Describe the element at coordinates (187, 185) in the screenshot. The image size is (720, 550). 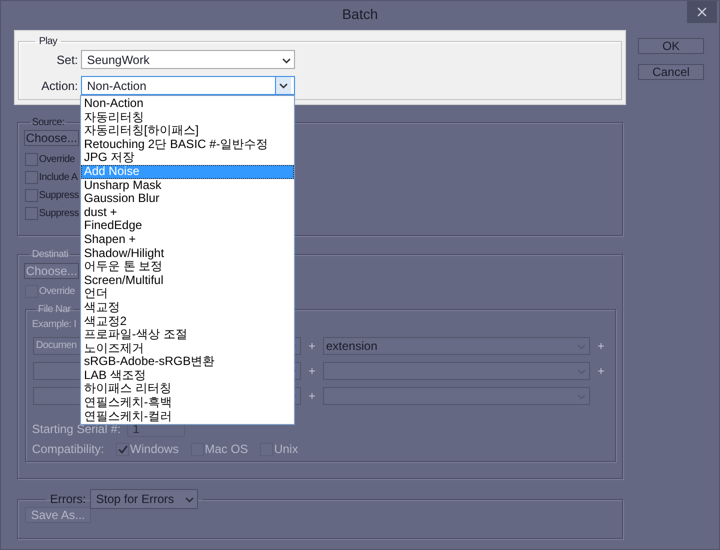
I see `list-option: Unsharp Mask` at that location.